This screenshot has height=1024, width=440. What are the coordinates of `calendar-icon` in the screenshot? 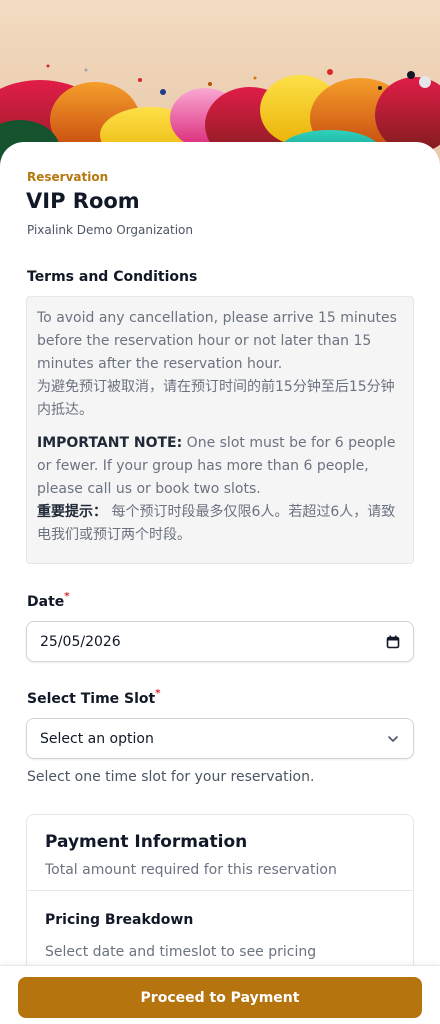 It's located at (393, 642).